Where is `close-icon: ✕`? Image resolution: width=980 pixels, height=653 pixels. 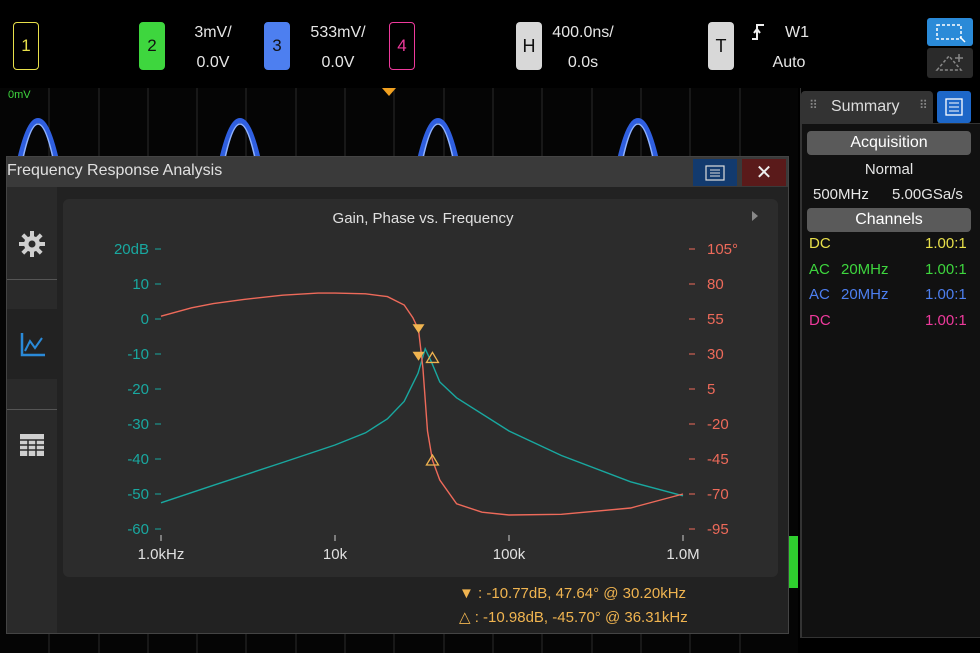 close-icon: ✕ is located at coordinates (764, 173).